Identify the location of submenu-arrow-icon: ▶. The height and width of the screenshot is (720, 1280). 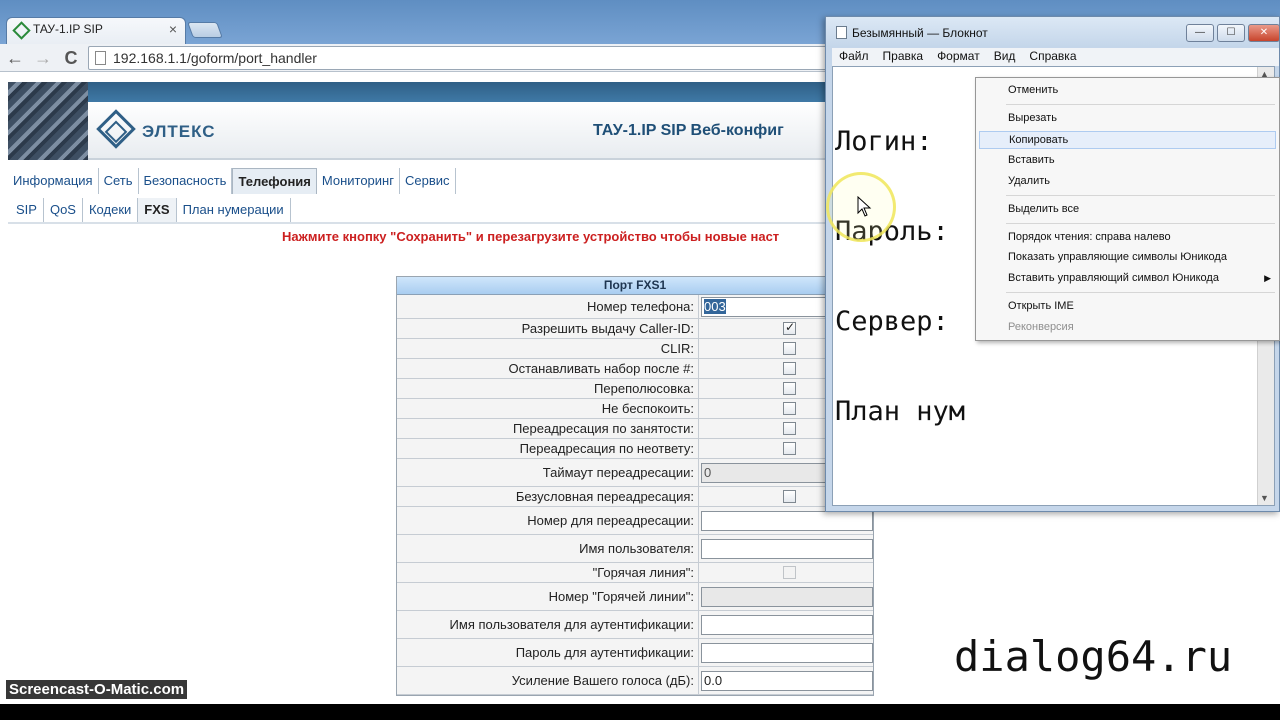
(1267, 278).